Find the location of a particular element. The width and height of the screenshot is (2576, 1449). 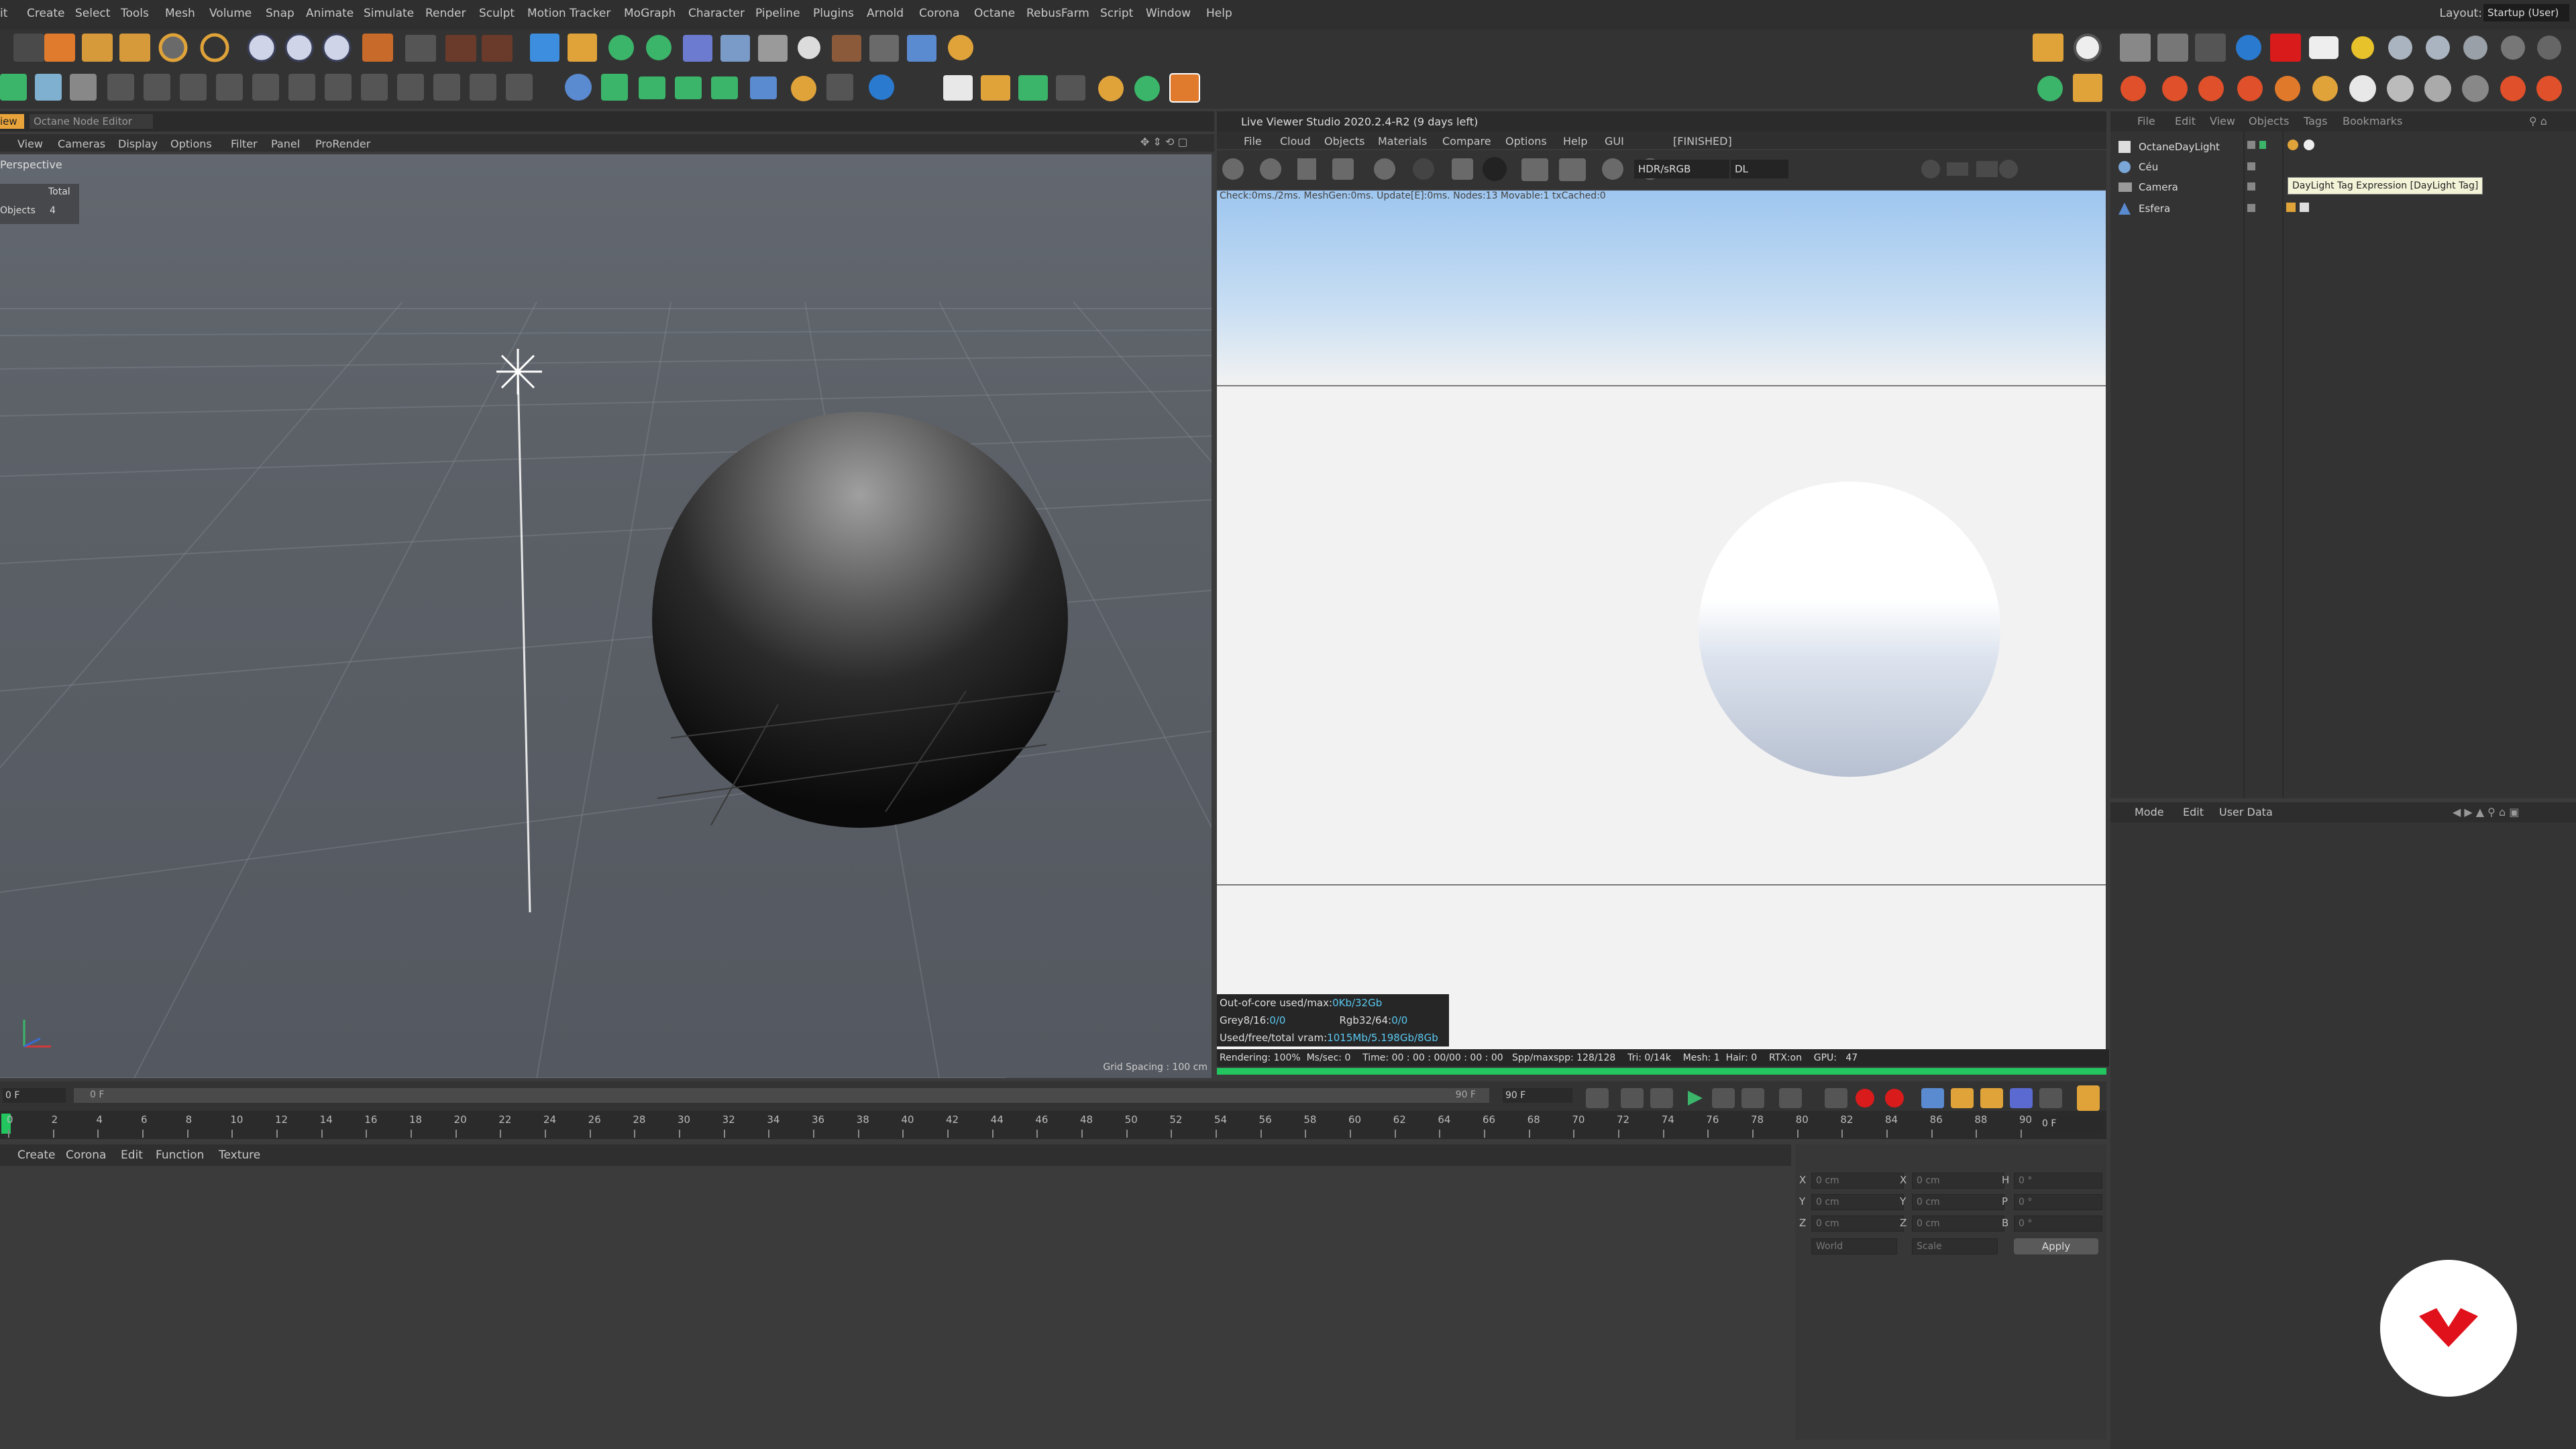

menu-arnold: Arnold is located at coordinates (885, 13).